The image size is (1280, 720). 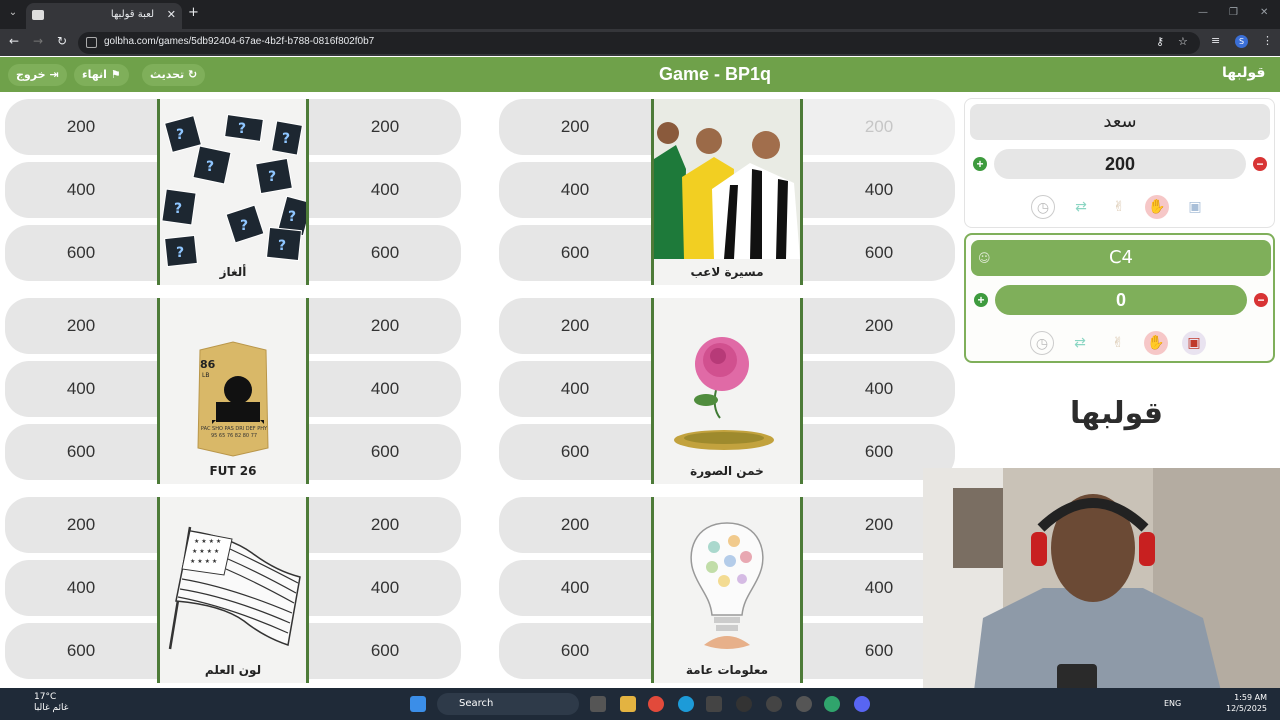 What do you see at coordinates (14, 41) in the screenshot?
I see `back-icon: ←` at bounding box center [14, 41].